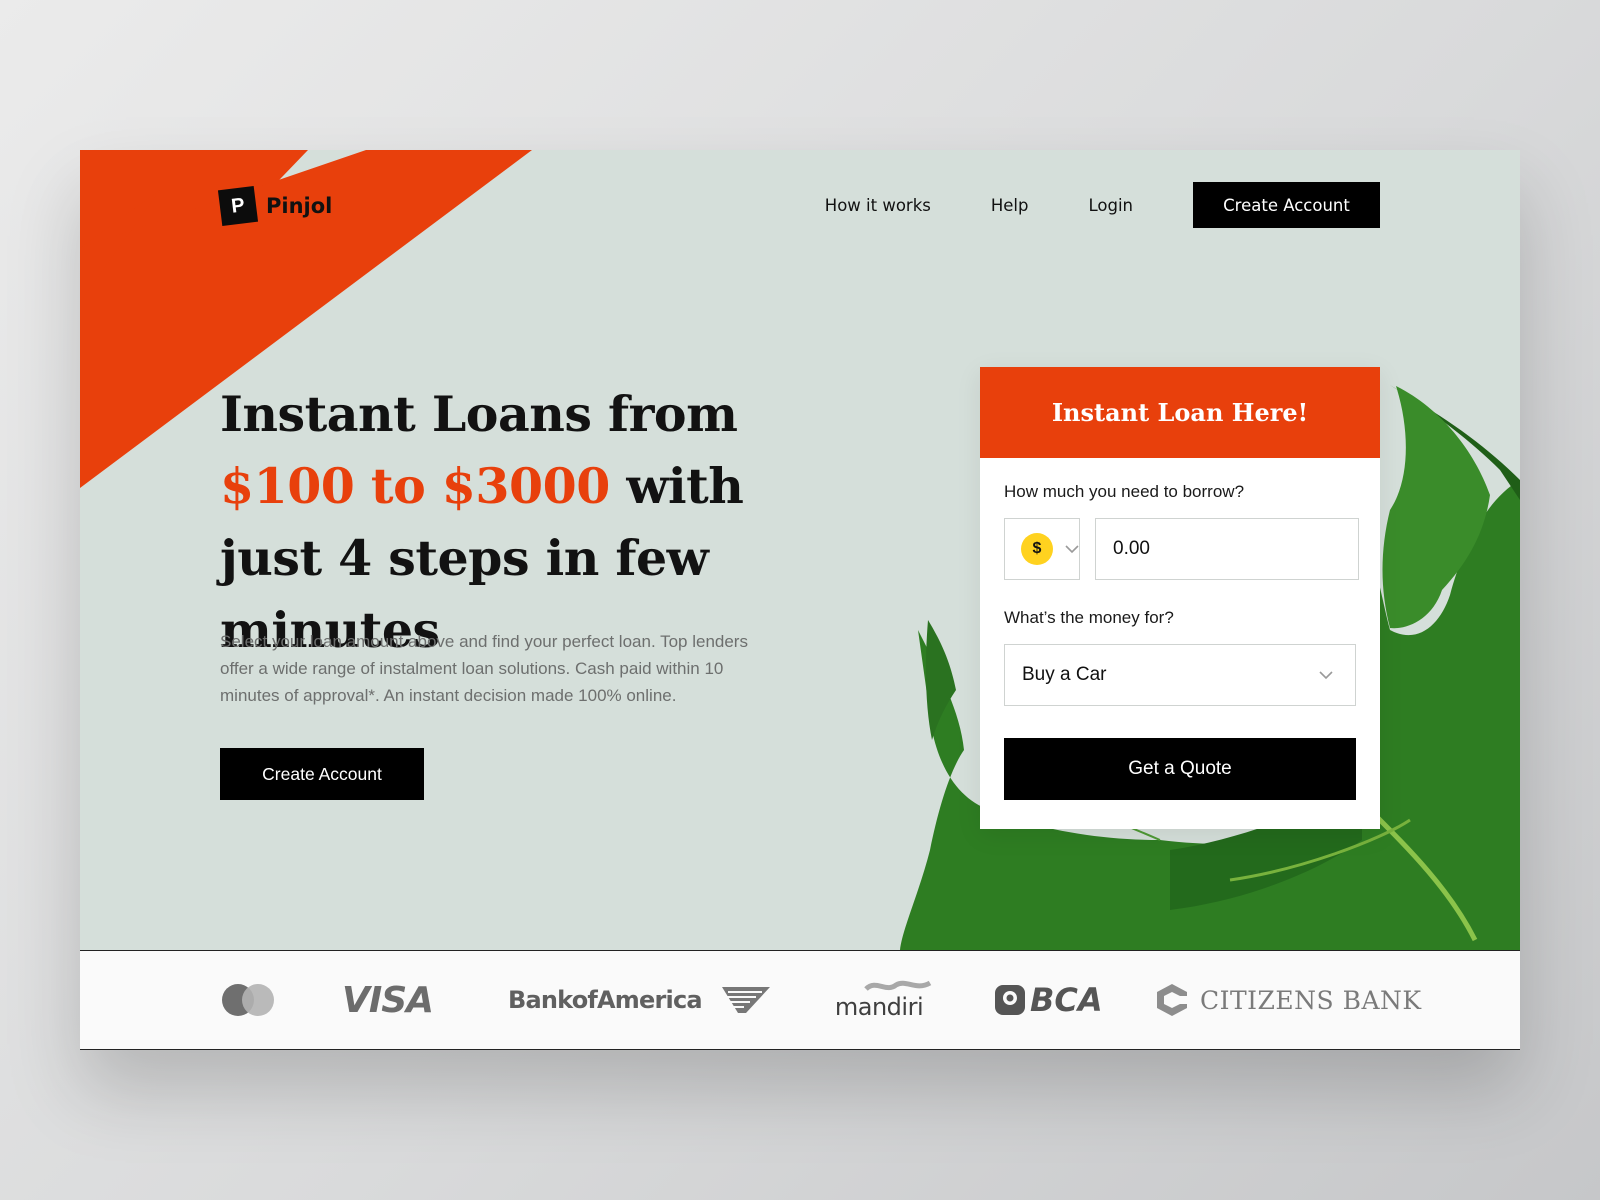 This screenshot has width=1600, height=1200. What do you see at coordinates (1110, 205) in the screenshot?
I see `nav-login: Login` at bounding box center [1110, 205].